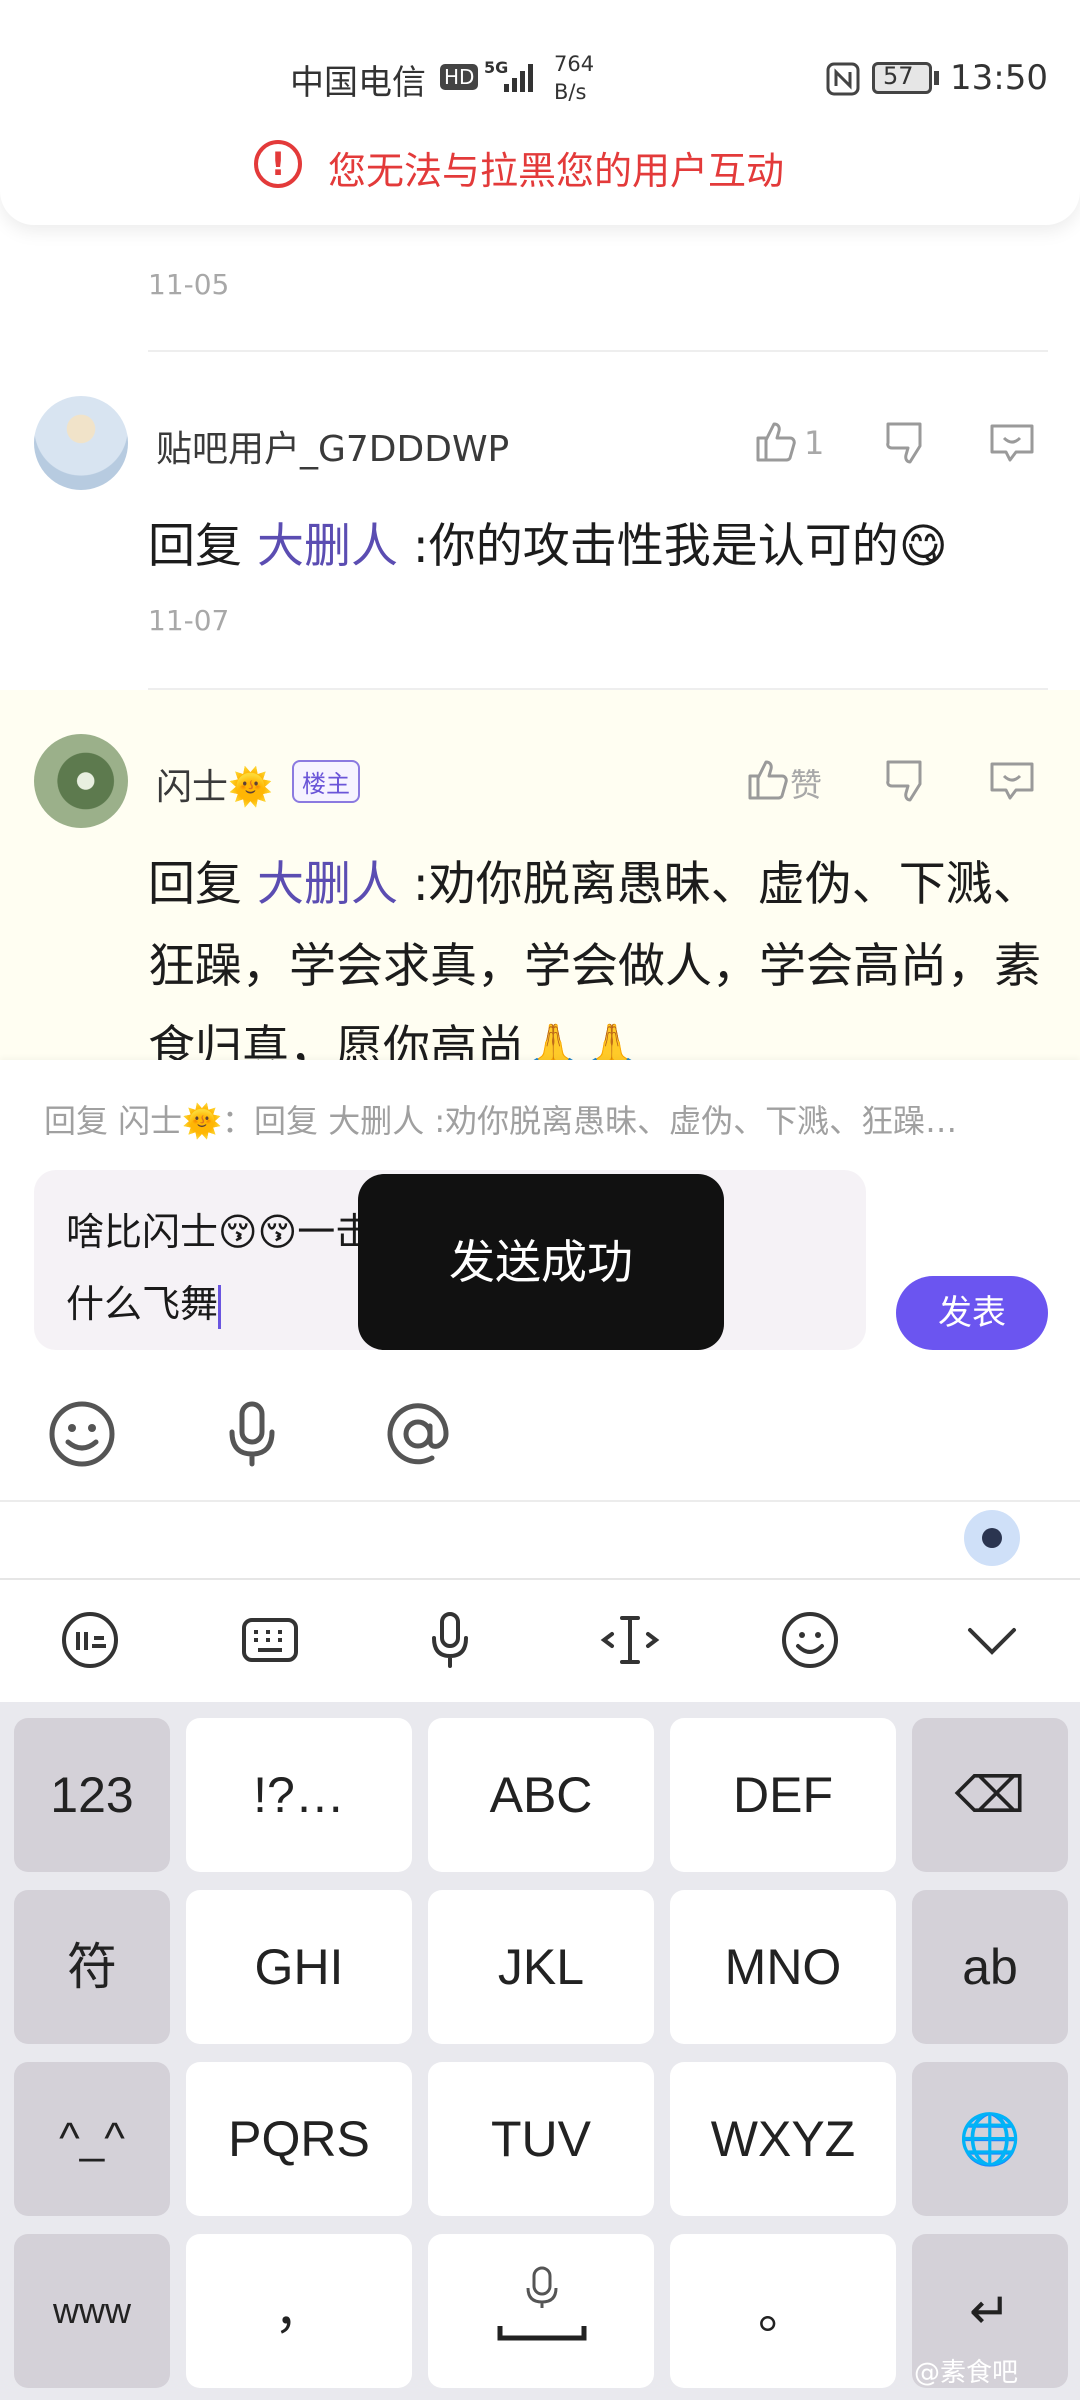  Describe the element at coordinates (810, 1640) in the screenshot. I see `keyboard-emoji-icon` at that location.